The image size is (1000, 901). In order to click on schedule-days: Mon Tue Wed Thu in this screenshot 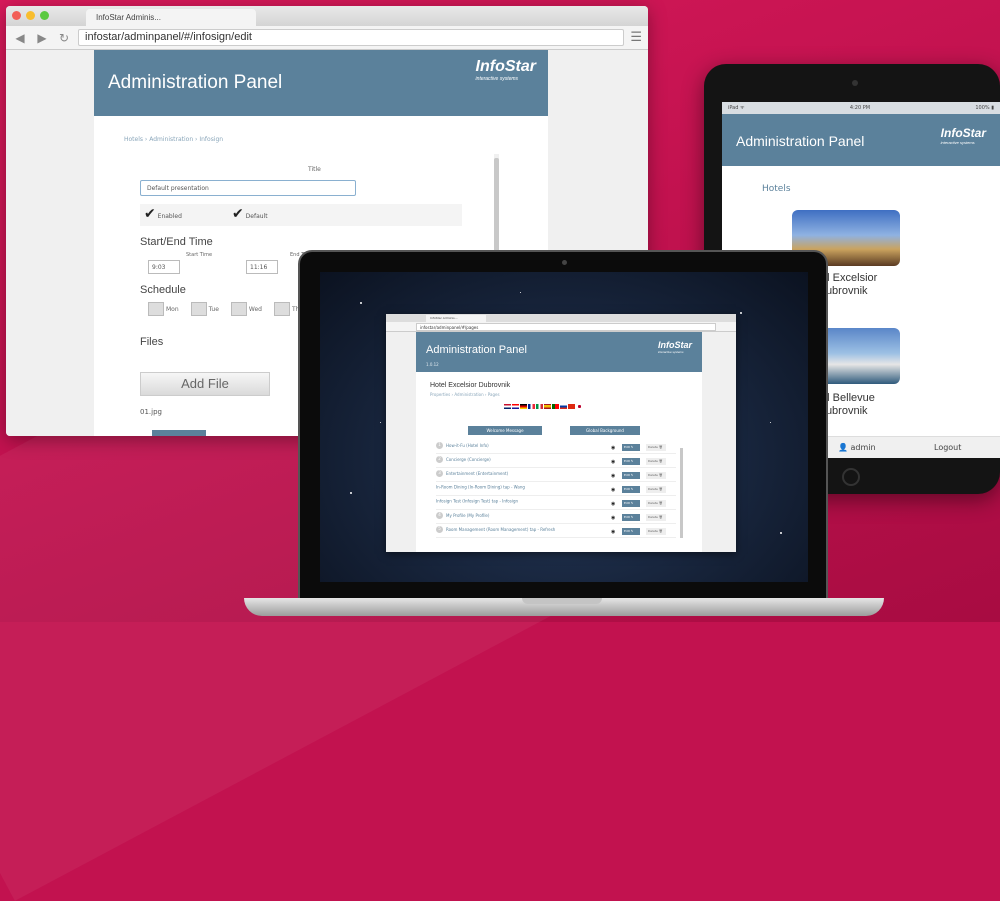, I will do `click(225, 309)`.